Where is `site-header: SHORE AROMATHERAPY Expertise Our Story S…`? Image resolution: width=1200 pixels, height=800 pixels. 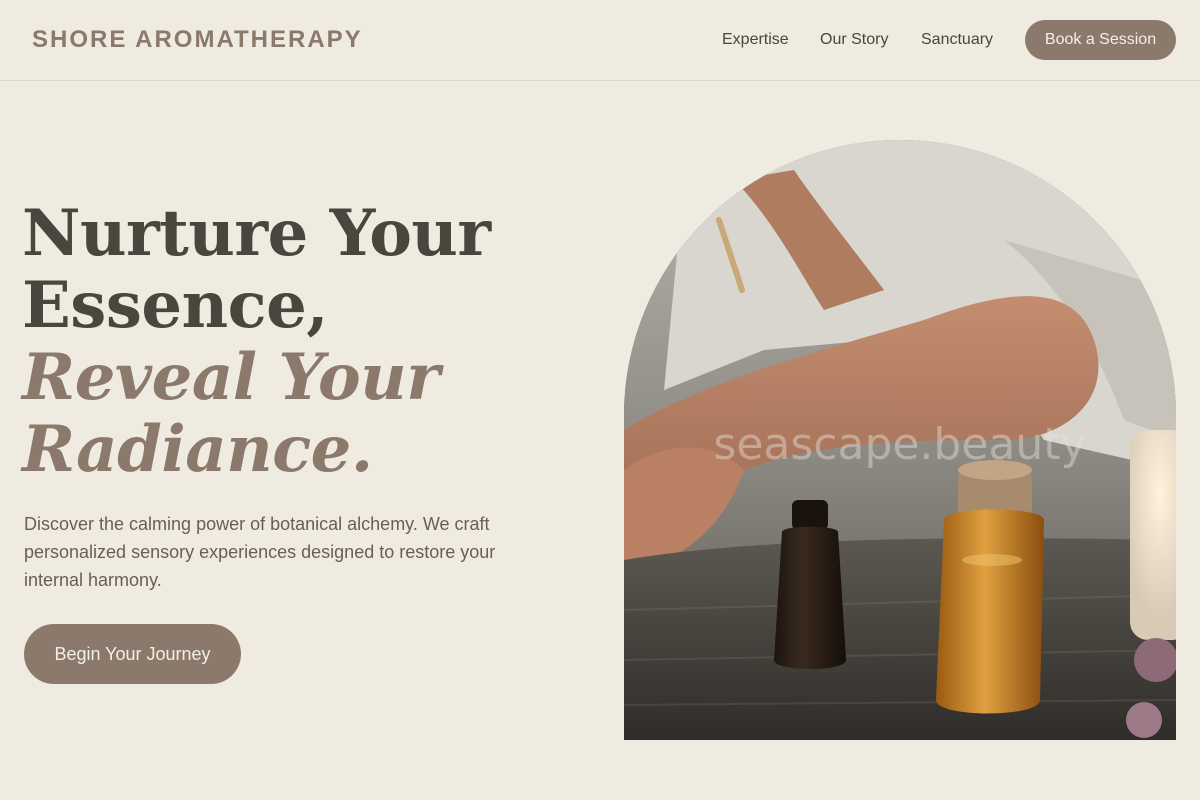 site-header: SHORE AROMATHERAPY Expertise Our Story S… is located at coordinates (600, 40).